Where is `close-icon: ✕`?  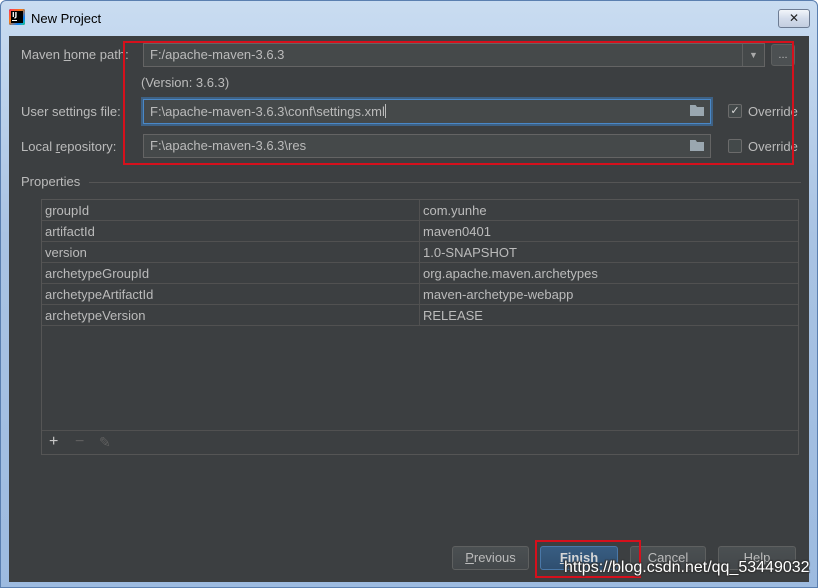
close-icon: ✕ is located at coordinates (794, 18).